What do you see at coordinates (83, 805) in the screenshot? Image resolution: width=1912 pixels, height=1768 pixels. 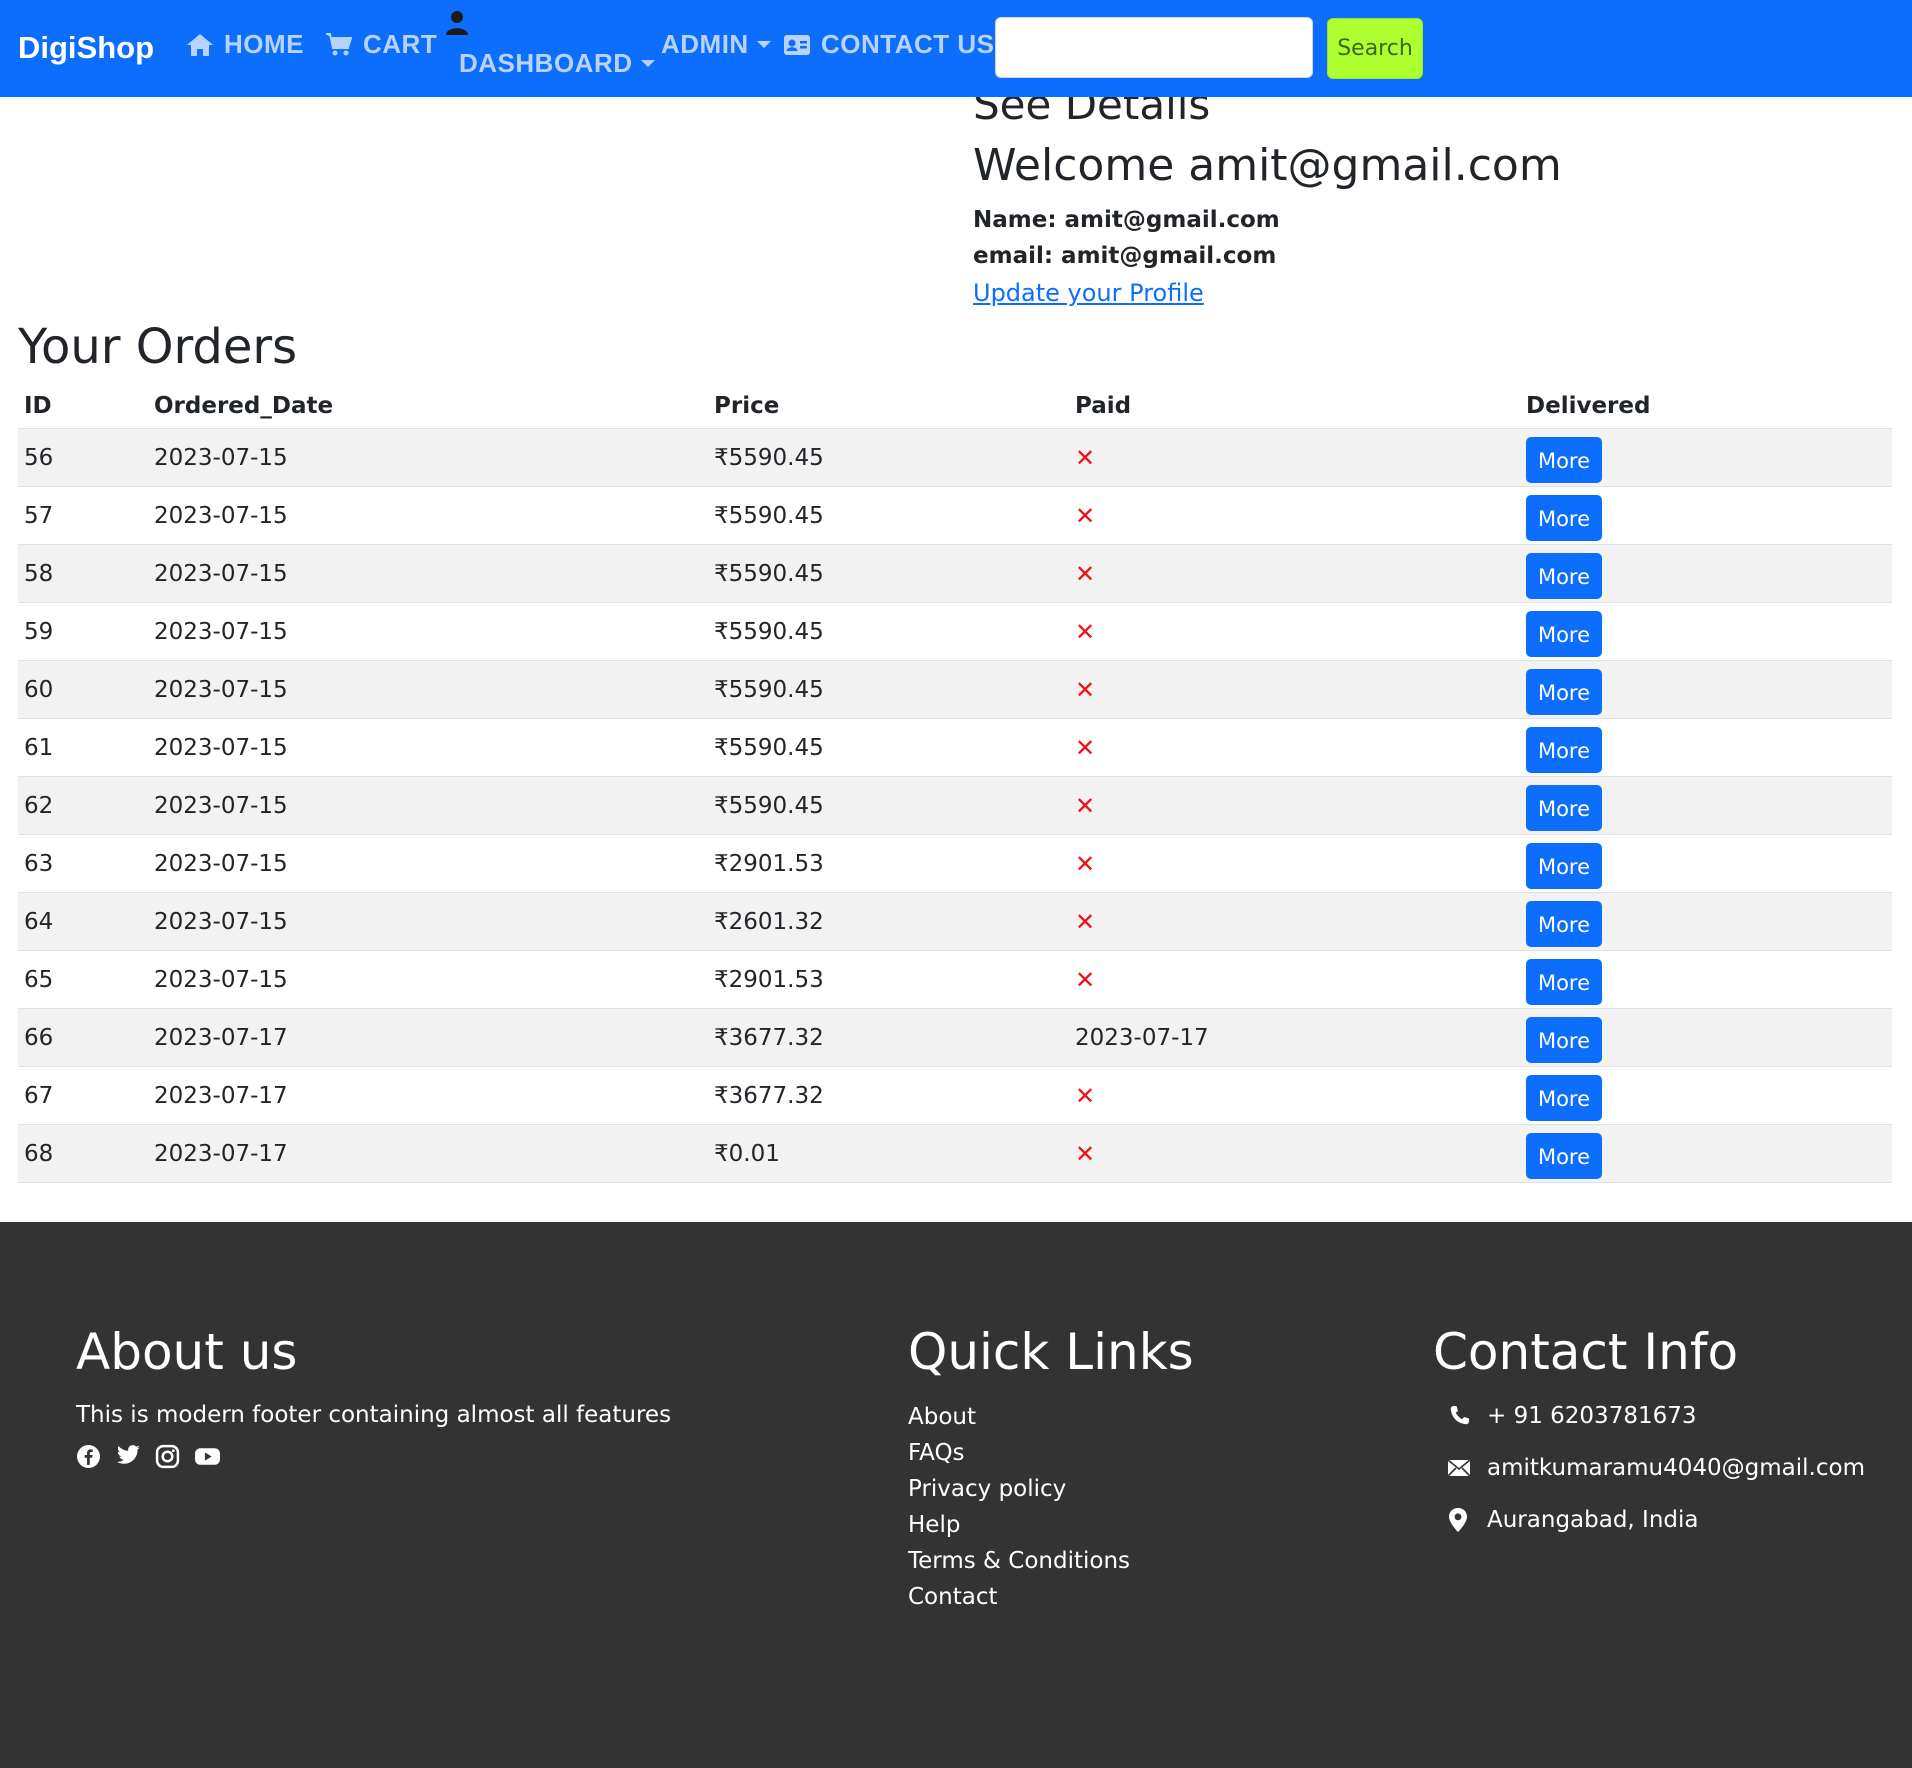 I see `table-cell: 62` at bounding box center [83, 805].